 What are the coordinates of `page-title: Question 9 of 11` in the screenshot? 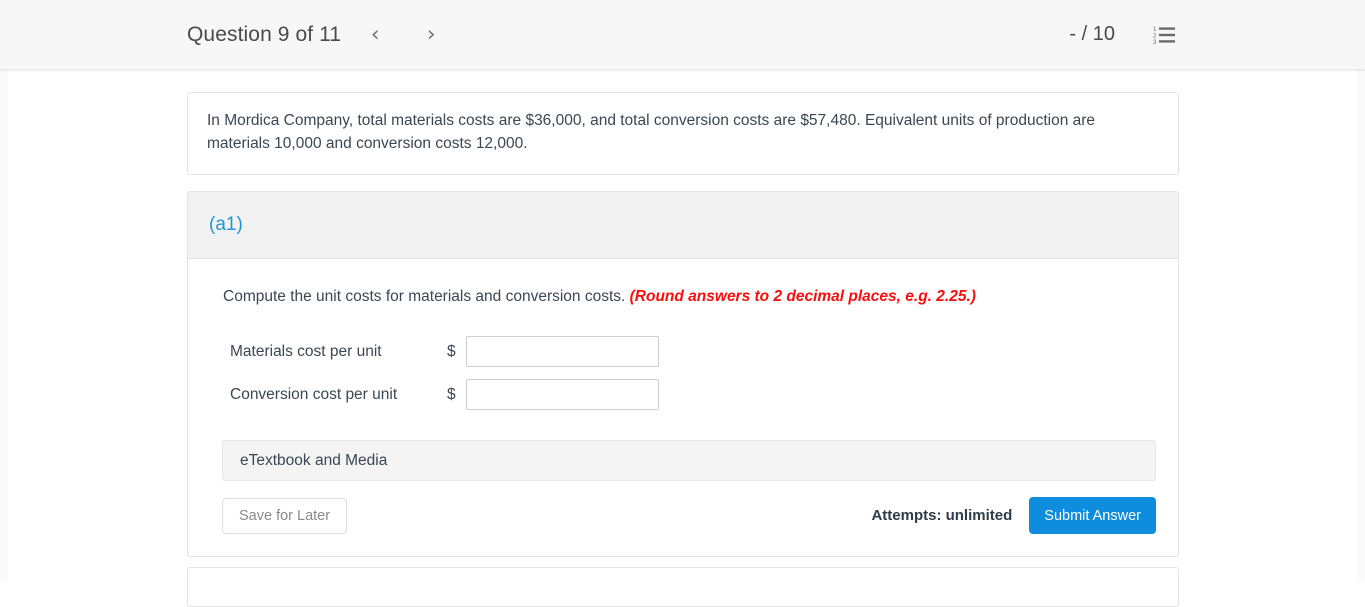 It's located at (264, 34).